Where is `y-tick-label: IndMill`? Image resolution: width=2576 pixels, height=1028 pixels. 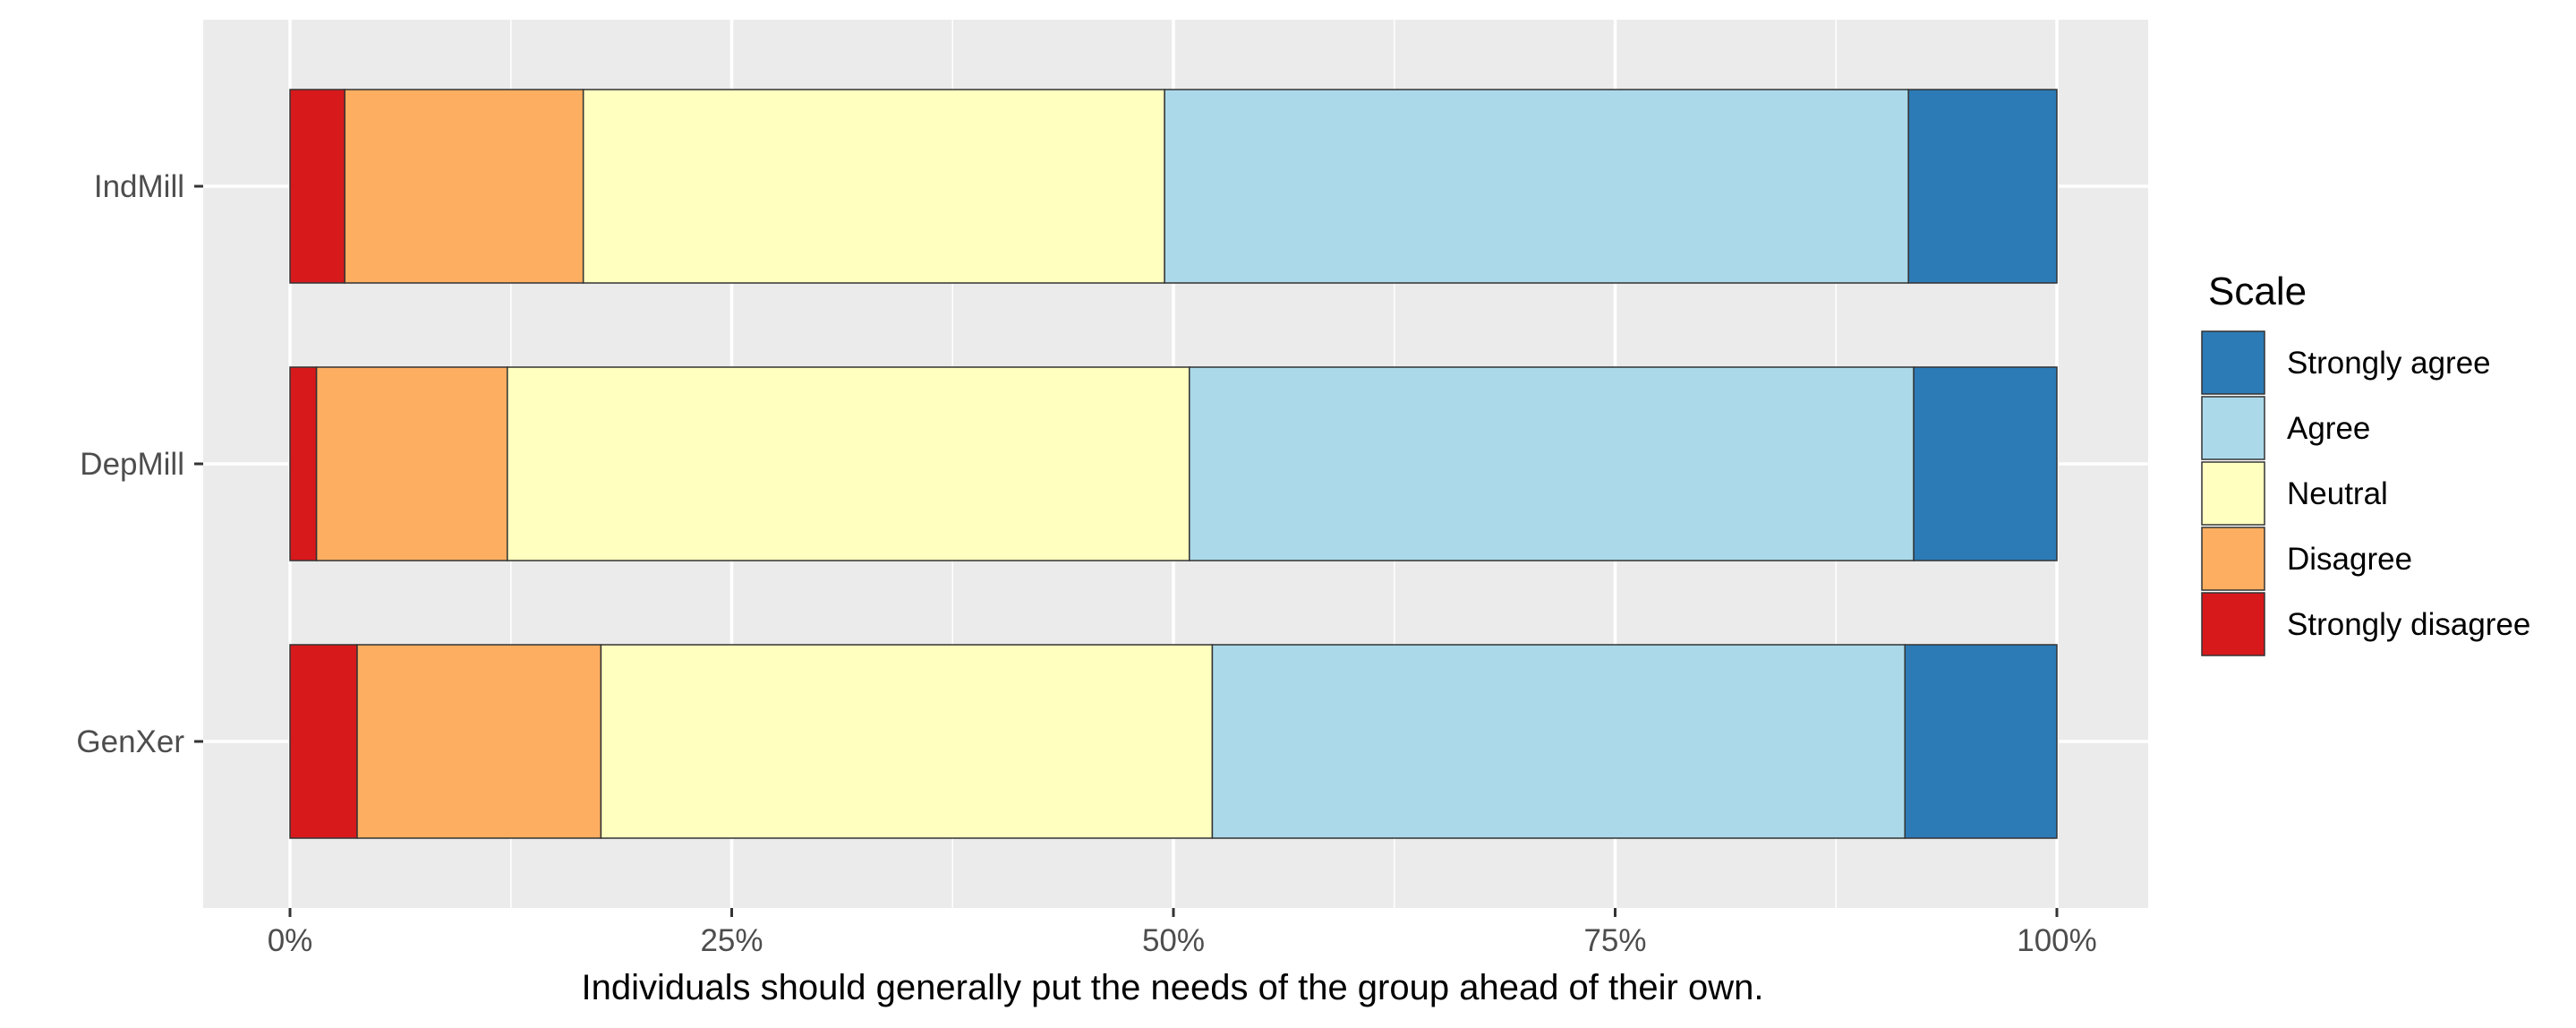 y-tick-label: IndMill is located at coordinates (139, 186).